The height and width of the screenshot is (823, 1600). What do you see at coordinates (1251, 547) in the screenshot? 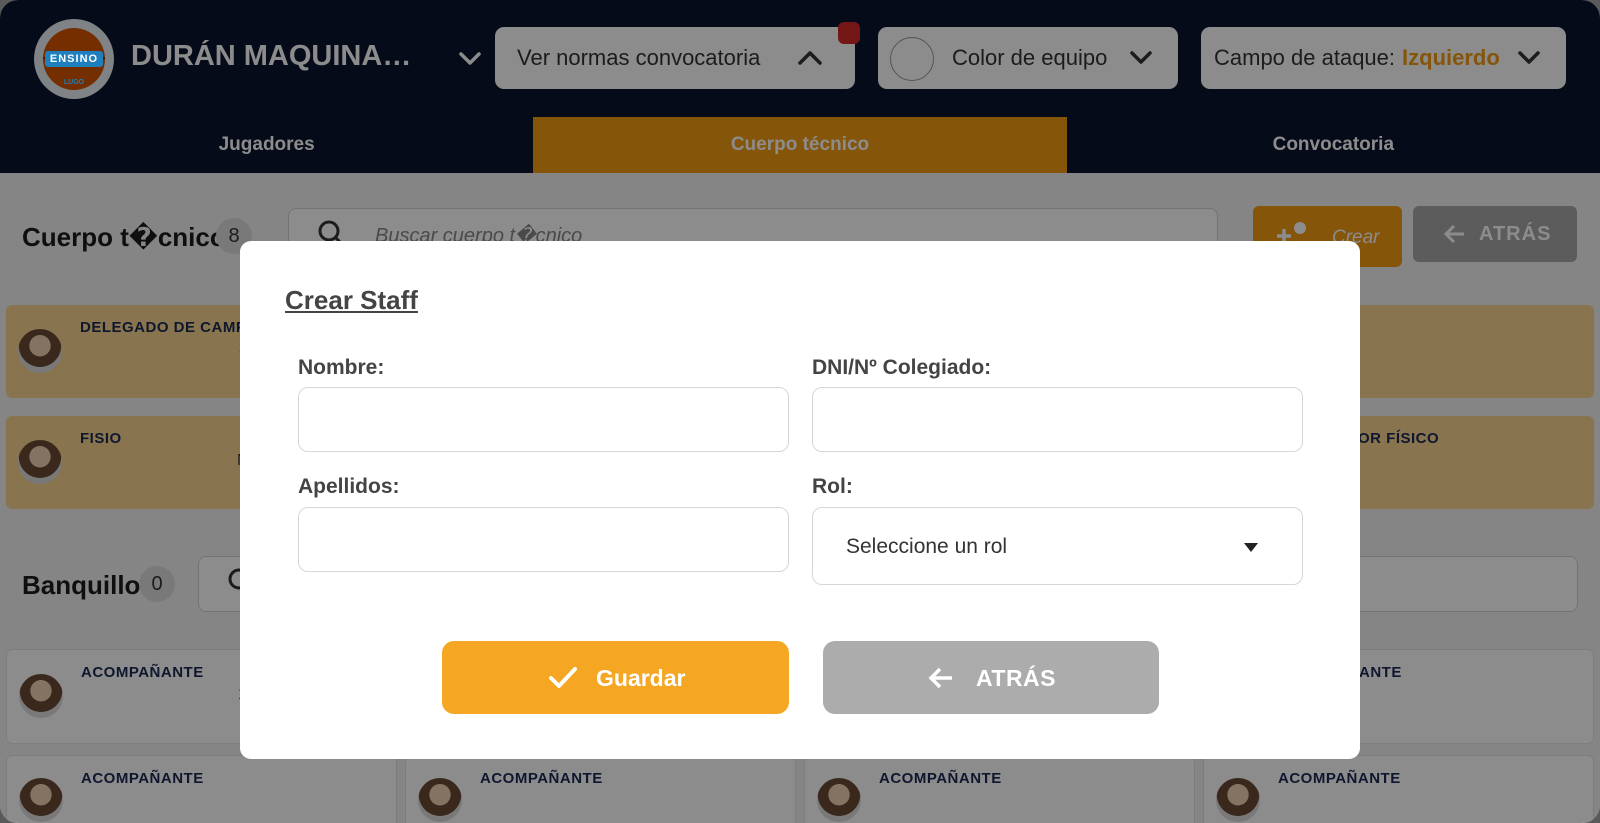
I see `caret-down-icon` at bounding box center [1251, 547].